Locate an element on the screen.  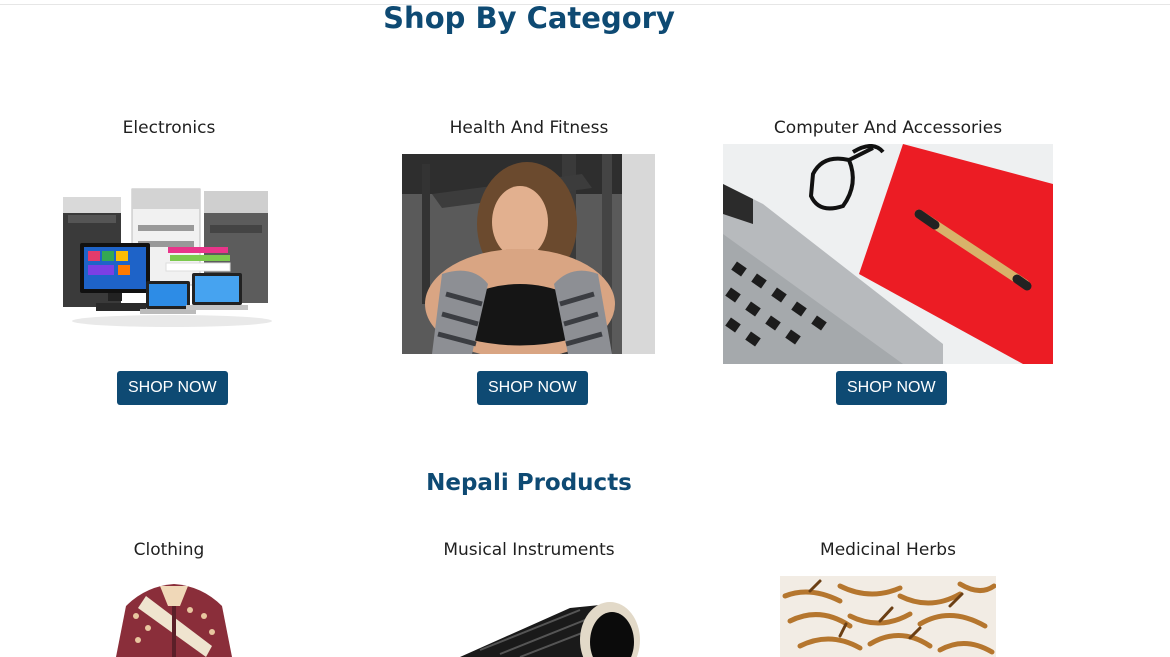
category-label-musical-instruments: Musical Instruments is located at coordinates (529, 550).